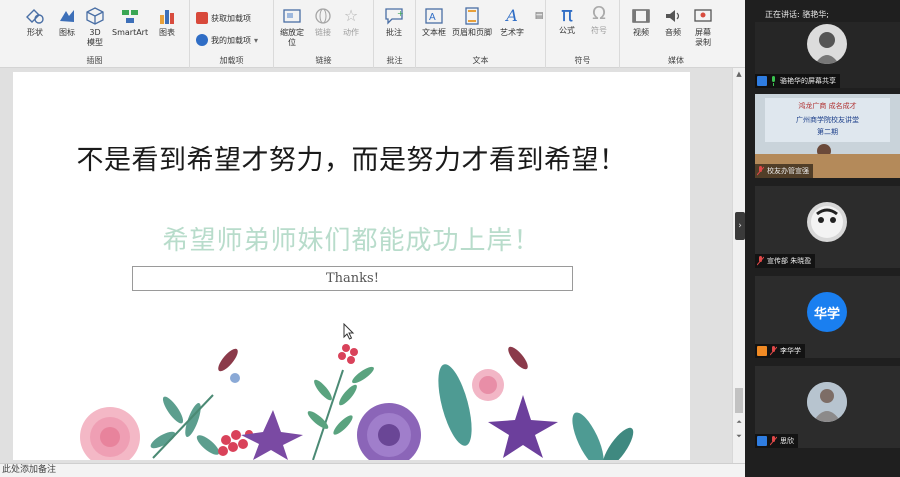  I want to click on icons-button: 图标, so click(67, 22).